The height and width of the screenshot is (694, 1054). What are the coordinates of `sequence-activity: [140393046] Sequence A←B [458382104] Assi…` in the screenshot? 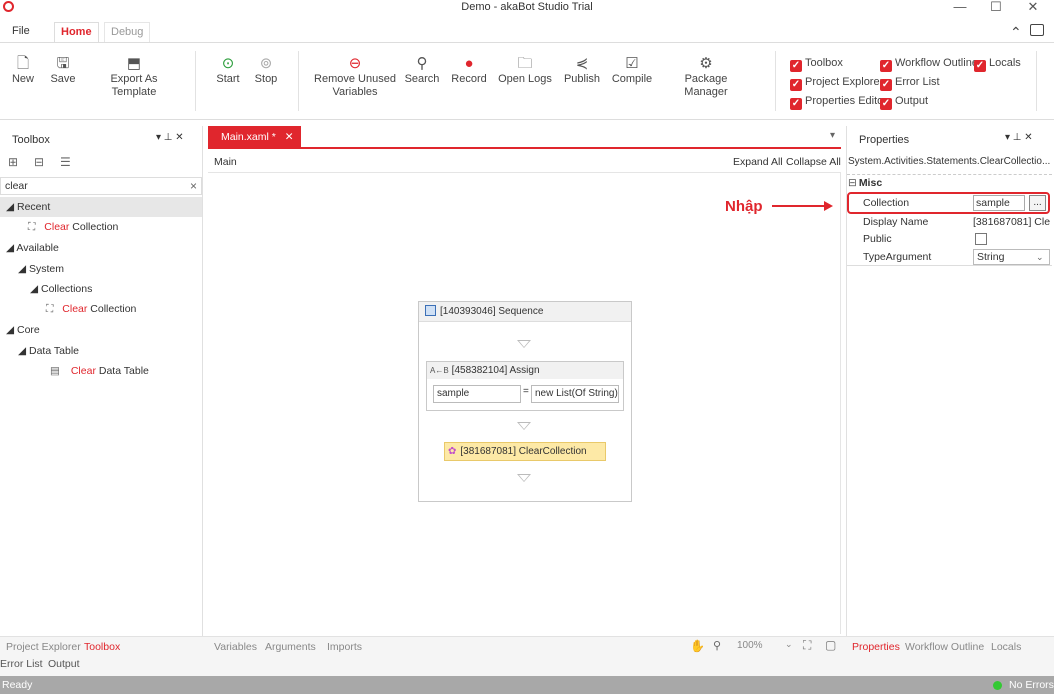 It's located at (525, 401).